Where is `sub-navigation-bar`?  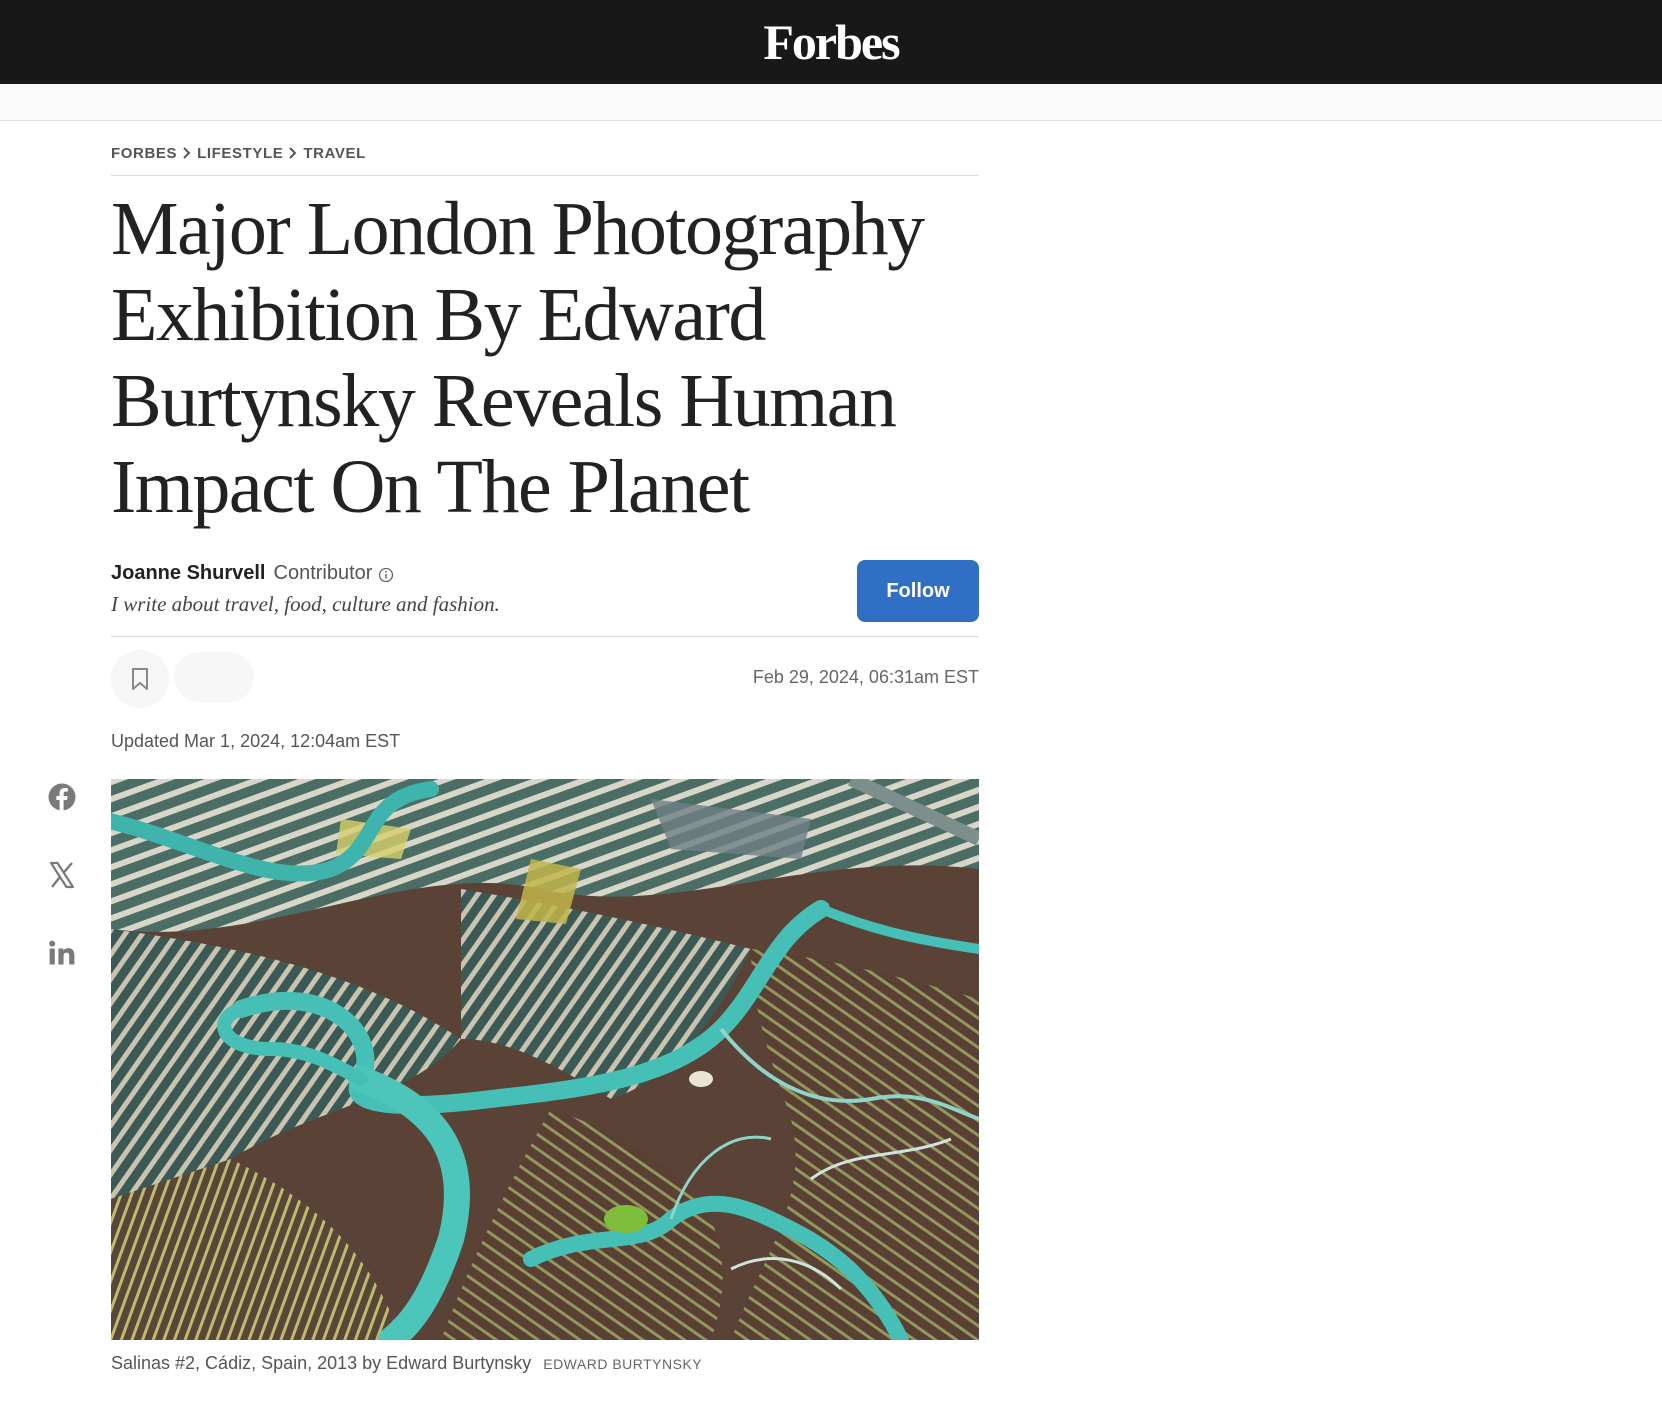 sub-navigation-bar is located at coordinates (831, 102).